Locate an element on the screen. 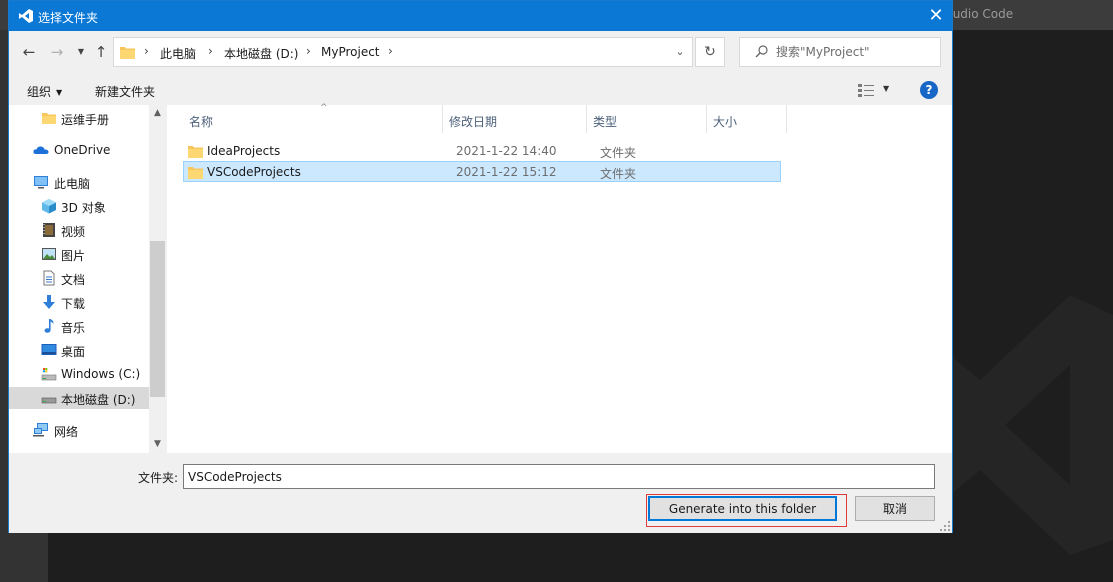 This screenshot has width=1113, height=582. nav-item-music: 音乐 is located at coordinates (79, 326).